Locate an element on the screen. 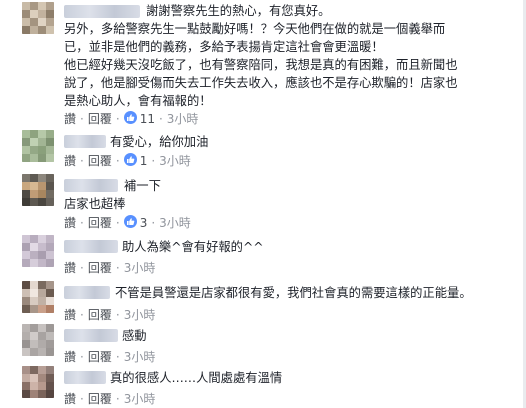  comment-text: 有愛心，給你加油 is located at coordinates (159, 142).